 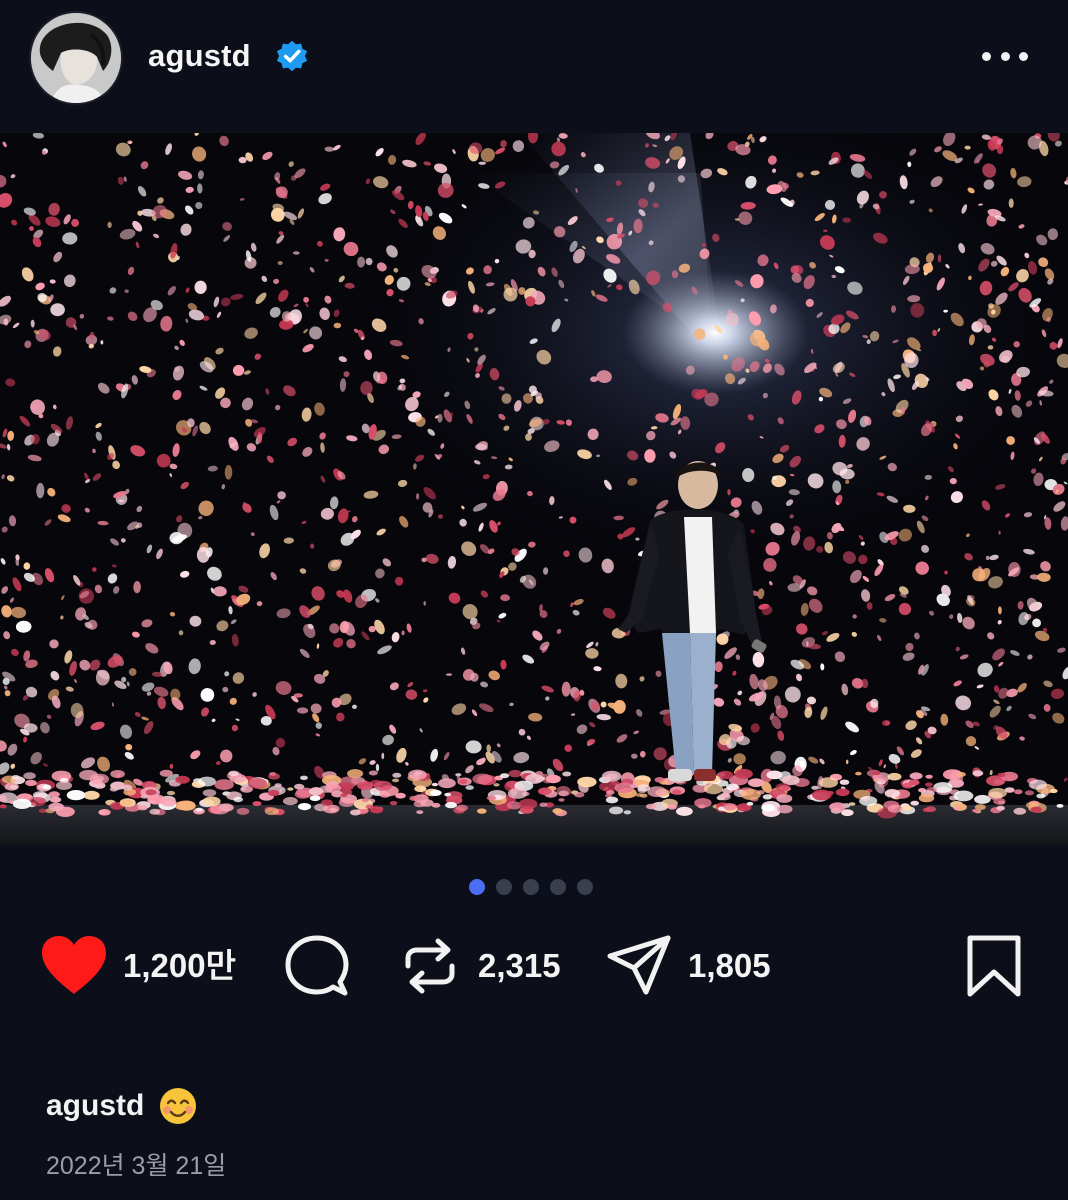 I want to click on comment-icon, so click(x=317, y=966).